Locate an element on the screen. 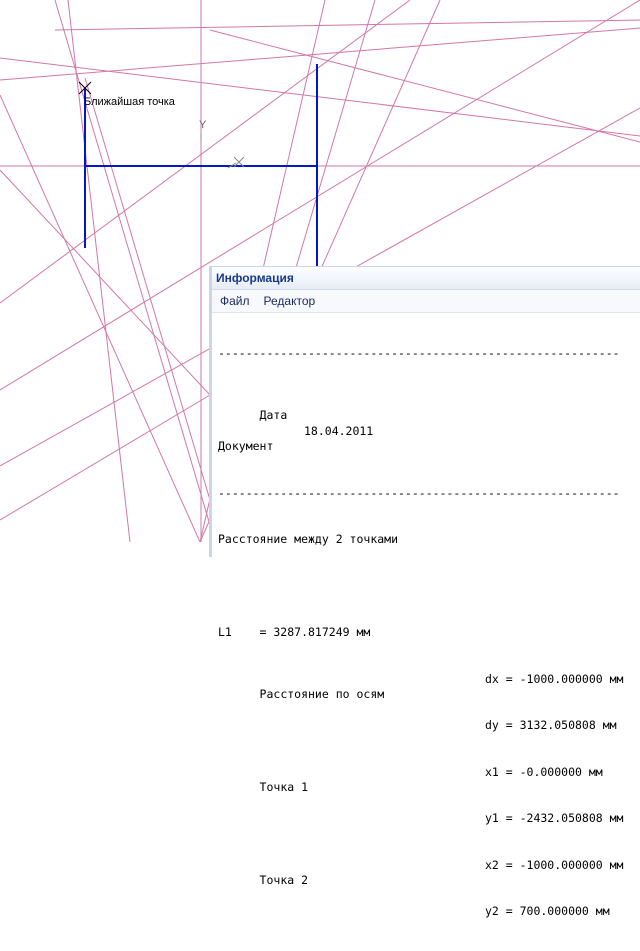 The height and width of the screenshot is (951, 640). menu-editor: Редактор is located at coordinates (290, 301).